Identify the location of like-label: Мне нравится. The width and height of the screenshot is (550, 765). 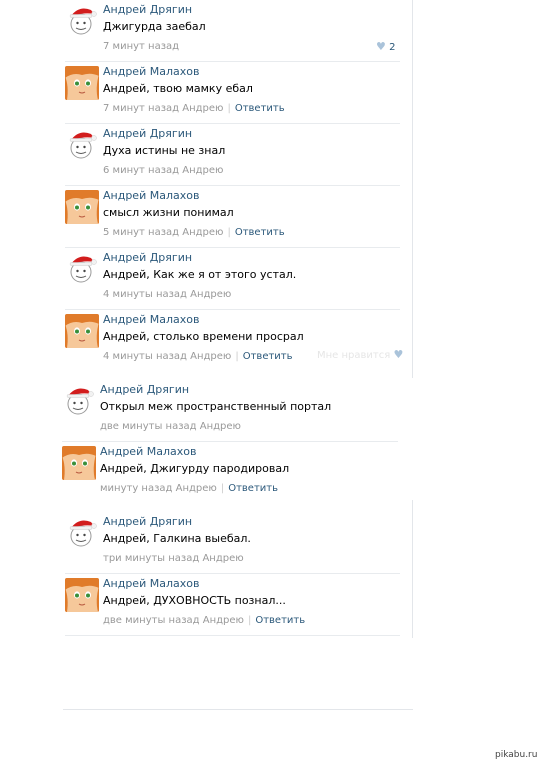
(354, 355).